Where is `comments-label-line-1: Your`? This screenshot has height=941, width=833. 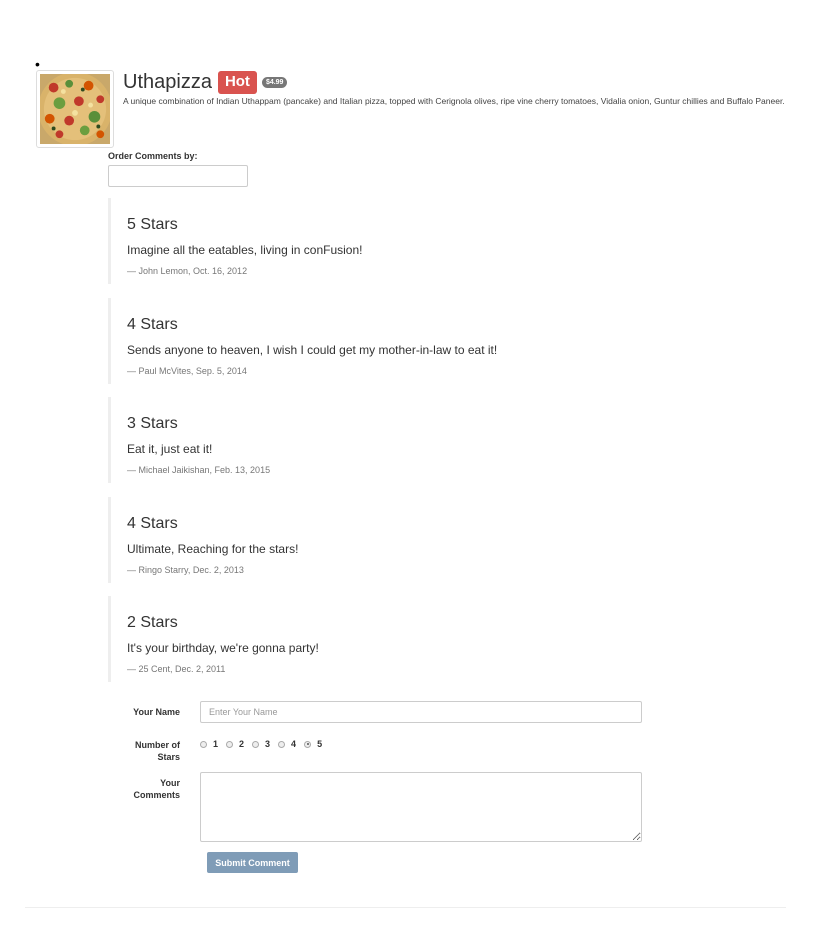 comments-label-line-1: Your is located at coordinates (170, 783).